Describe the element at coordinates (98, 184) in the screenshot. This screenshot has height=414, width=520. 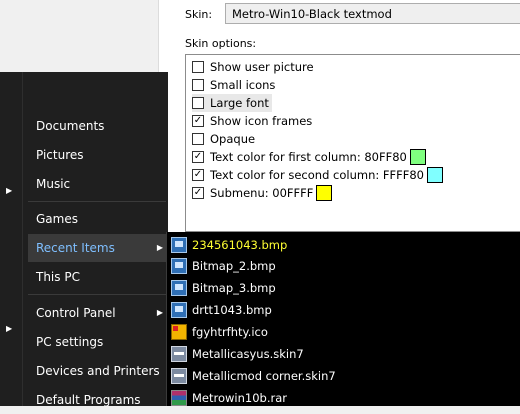
I see `menu-item-music: Music` at that location.